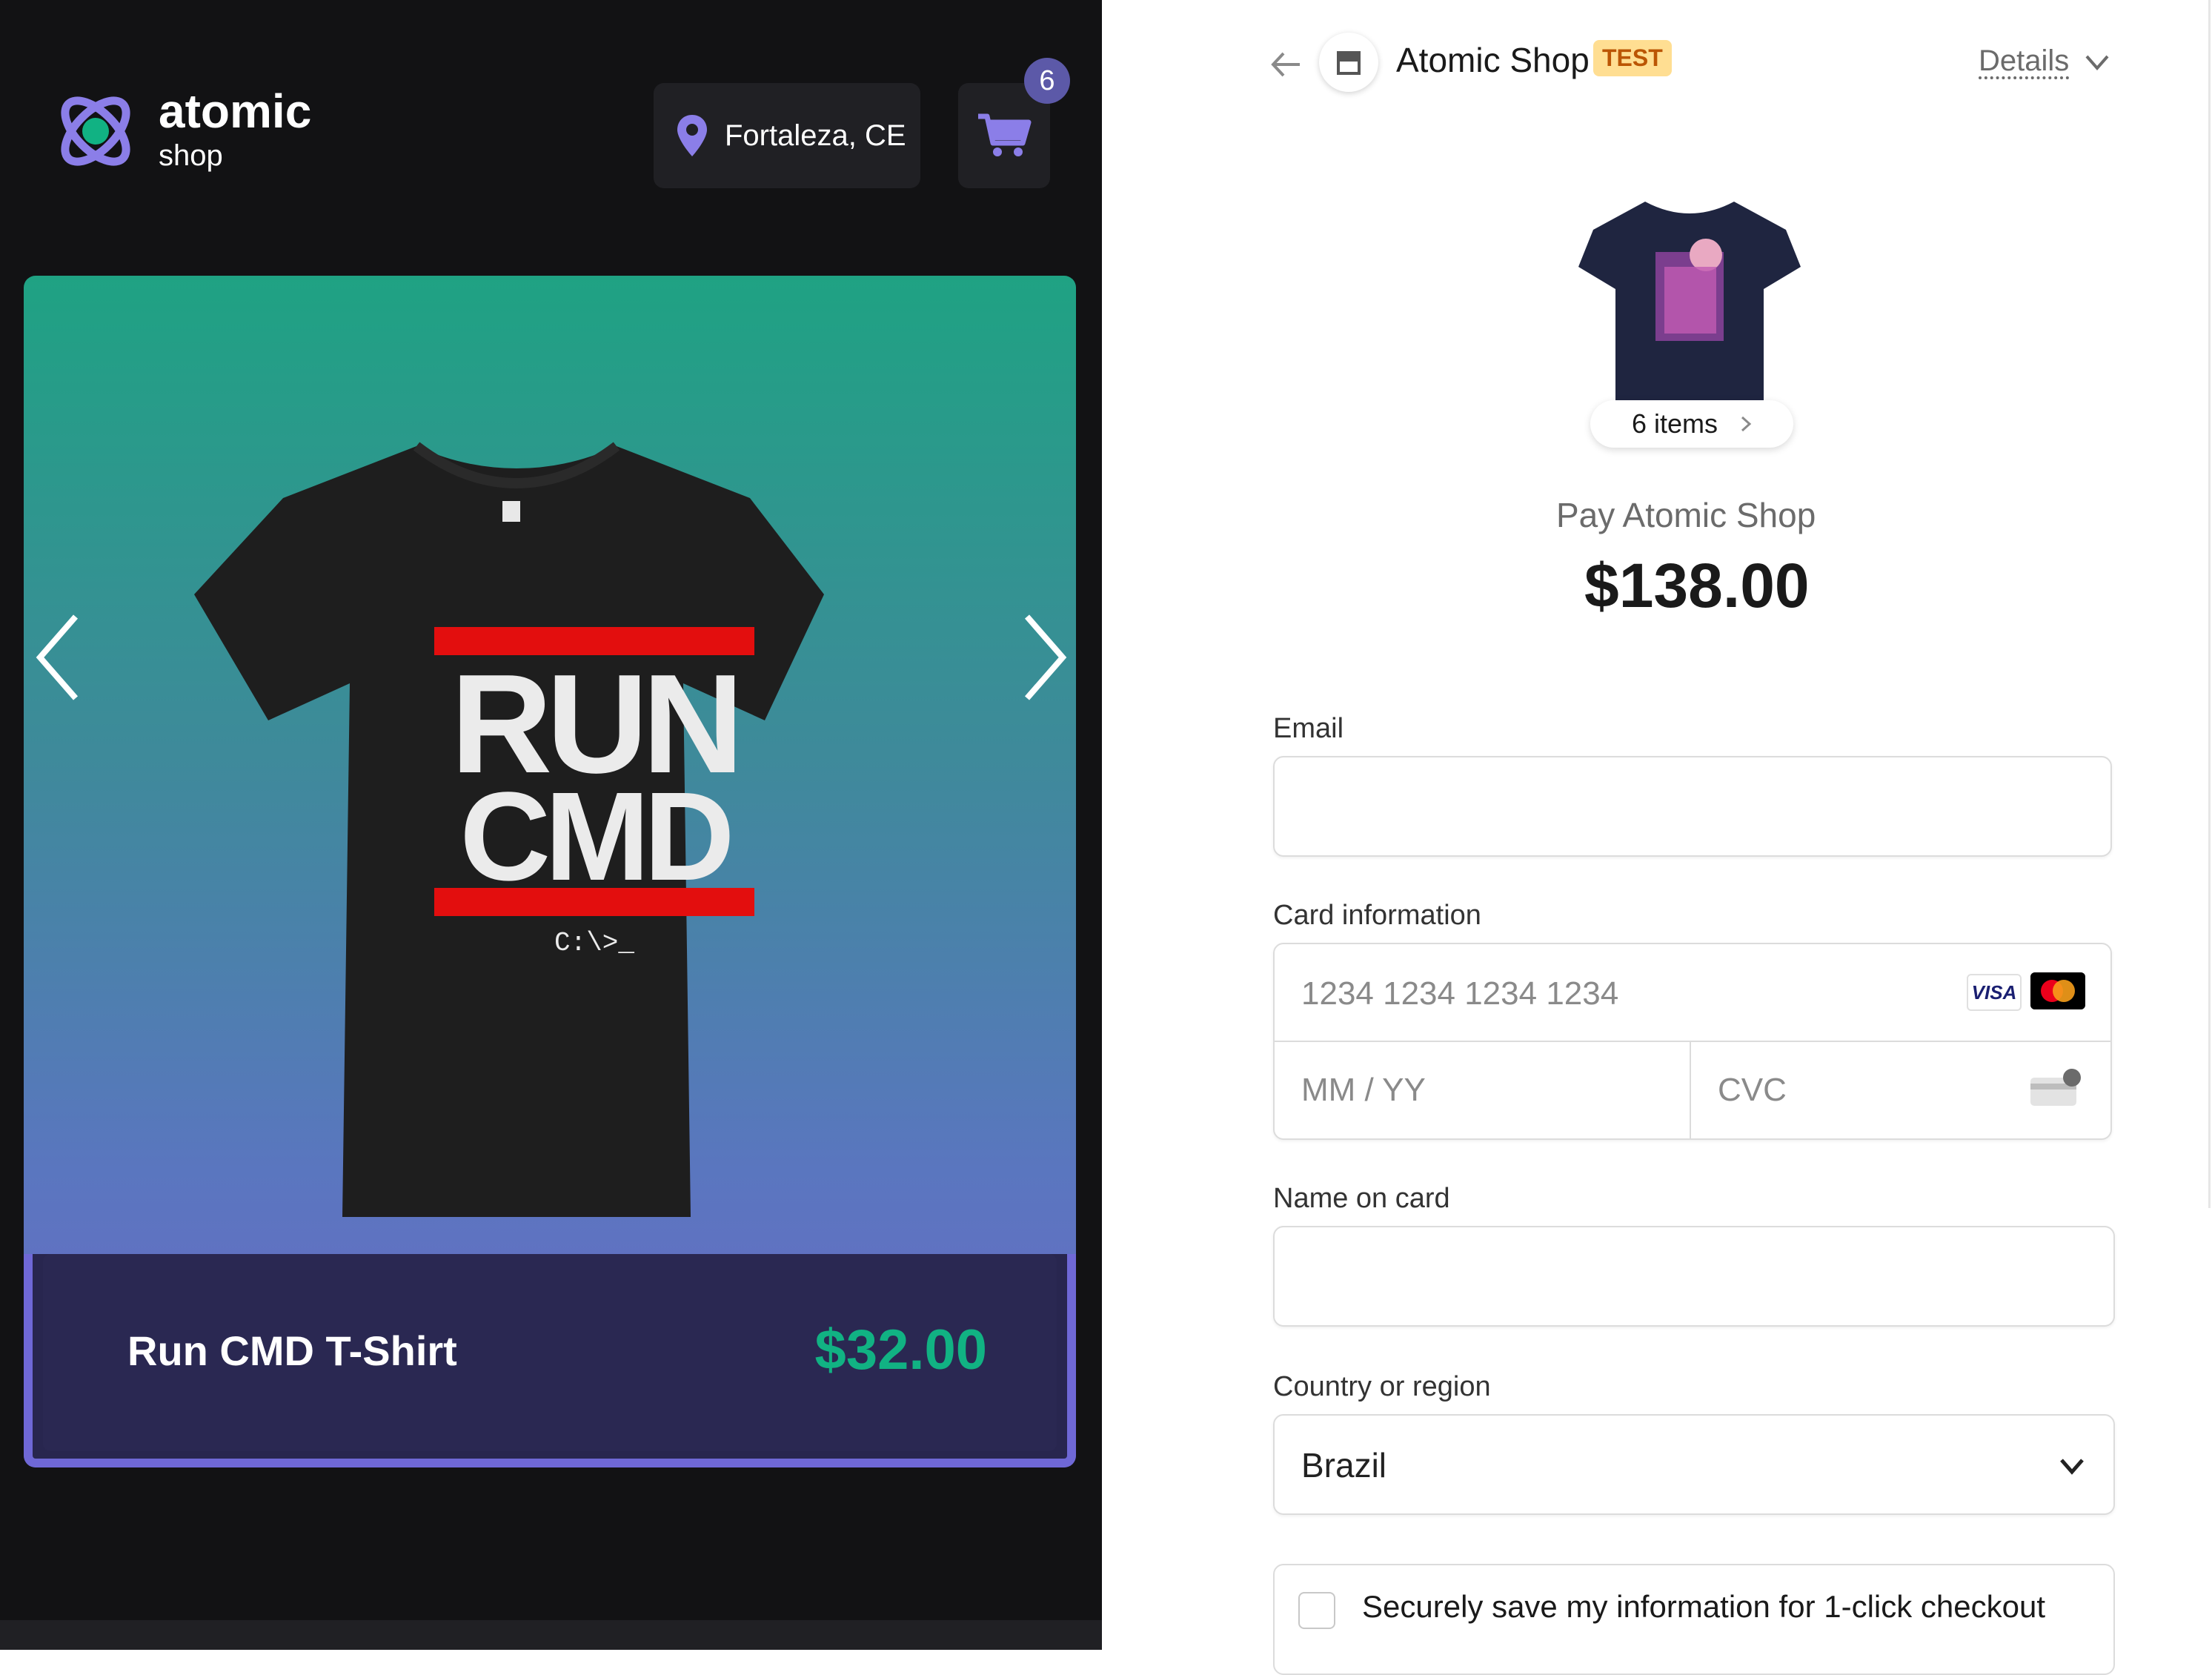 This screenshot has height=1675, width=2212. What do you see at coordinates (1362, 1198) in the screenshot?
I see `name-on-card-label: Name on card` at bounding box center [1362, 1198].